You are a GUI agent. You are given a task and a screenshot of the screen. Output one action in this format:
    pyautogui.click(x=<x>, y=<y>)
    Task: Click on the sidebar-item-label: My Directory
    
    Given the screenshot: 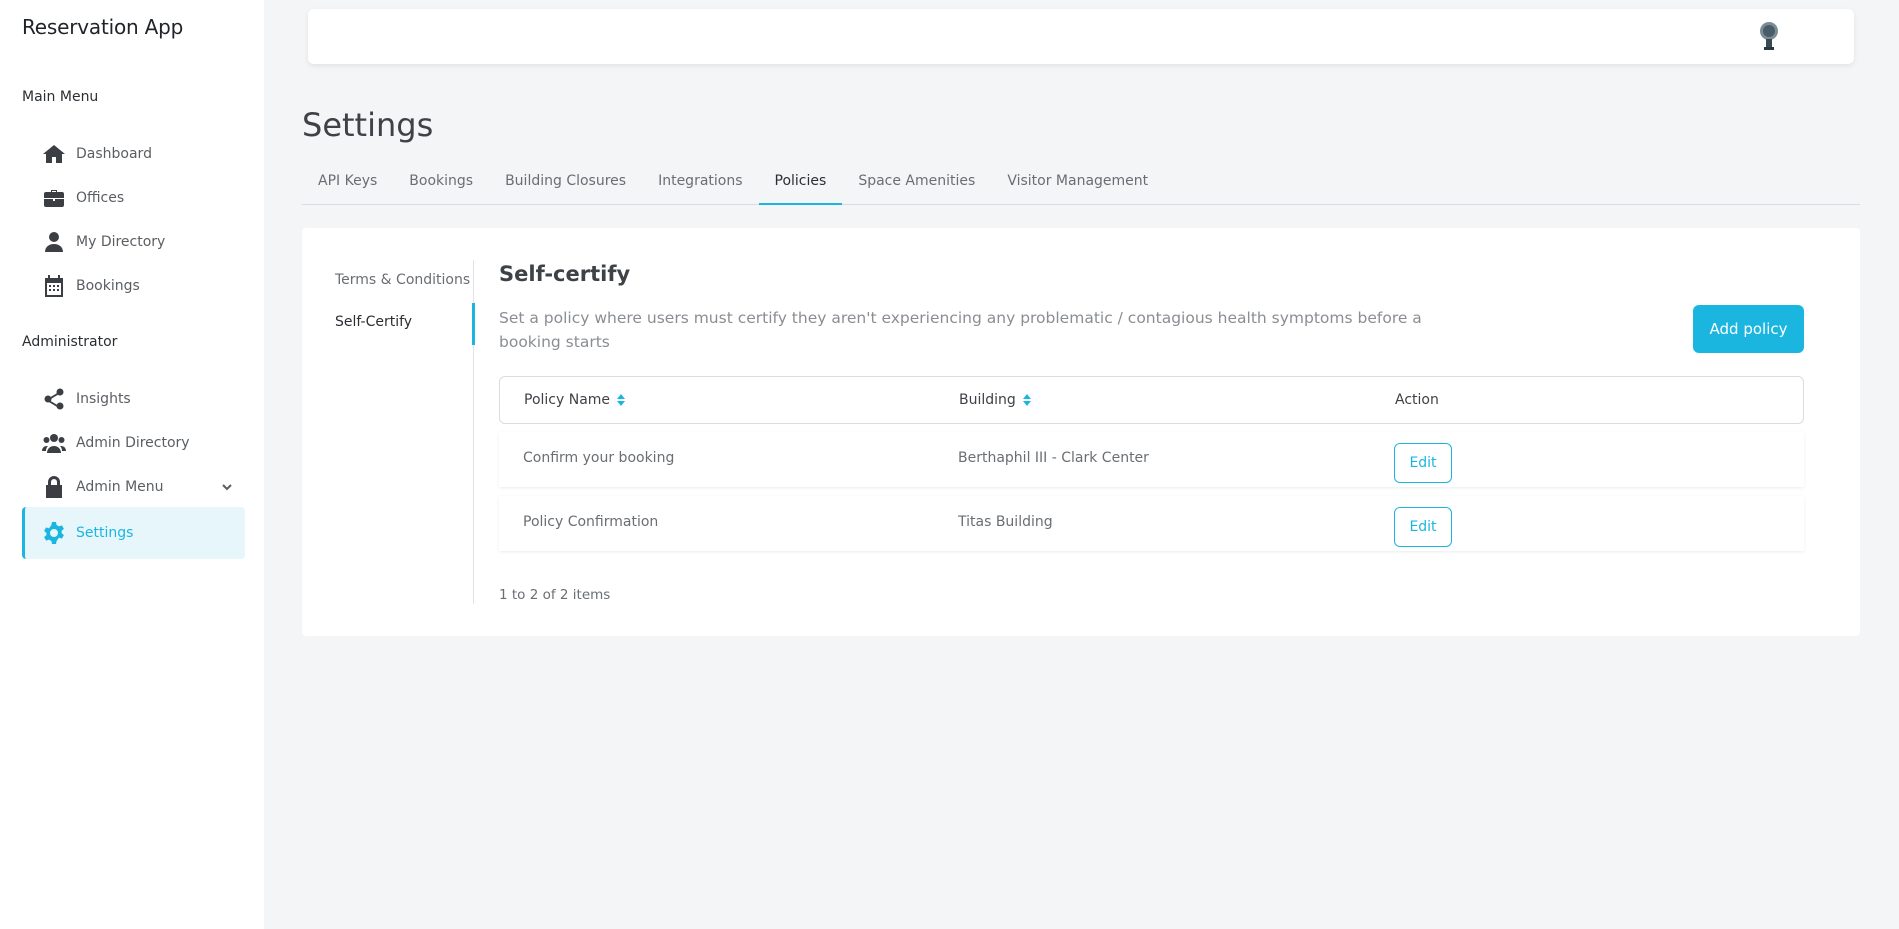 What is the action you would take?
    pyautogui.click(x=121, y=242)
    